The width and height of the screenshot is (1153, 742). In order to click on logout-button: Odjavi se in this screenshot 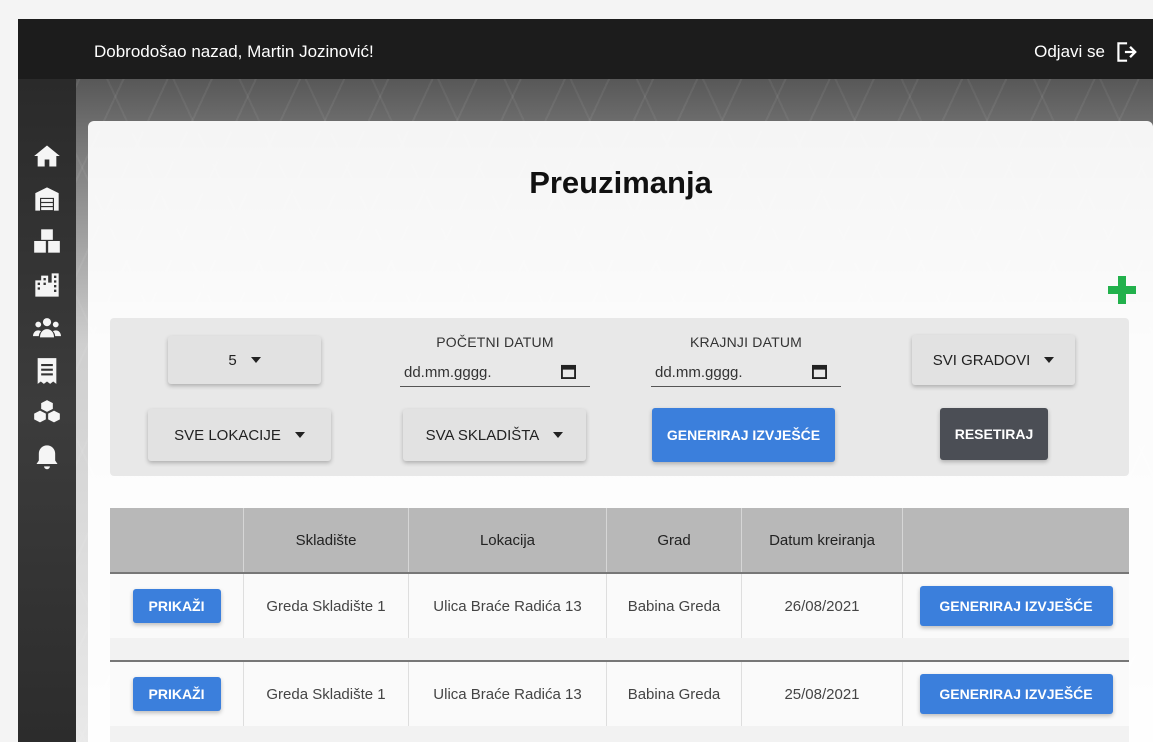, I will do `click(1086, 52)`.